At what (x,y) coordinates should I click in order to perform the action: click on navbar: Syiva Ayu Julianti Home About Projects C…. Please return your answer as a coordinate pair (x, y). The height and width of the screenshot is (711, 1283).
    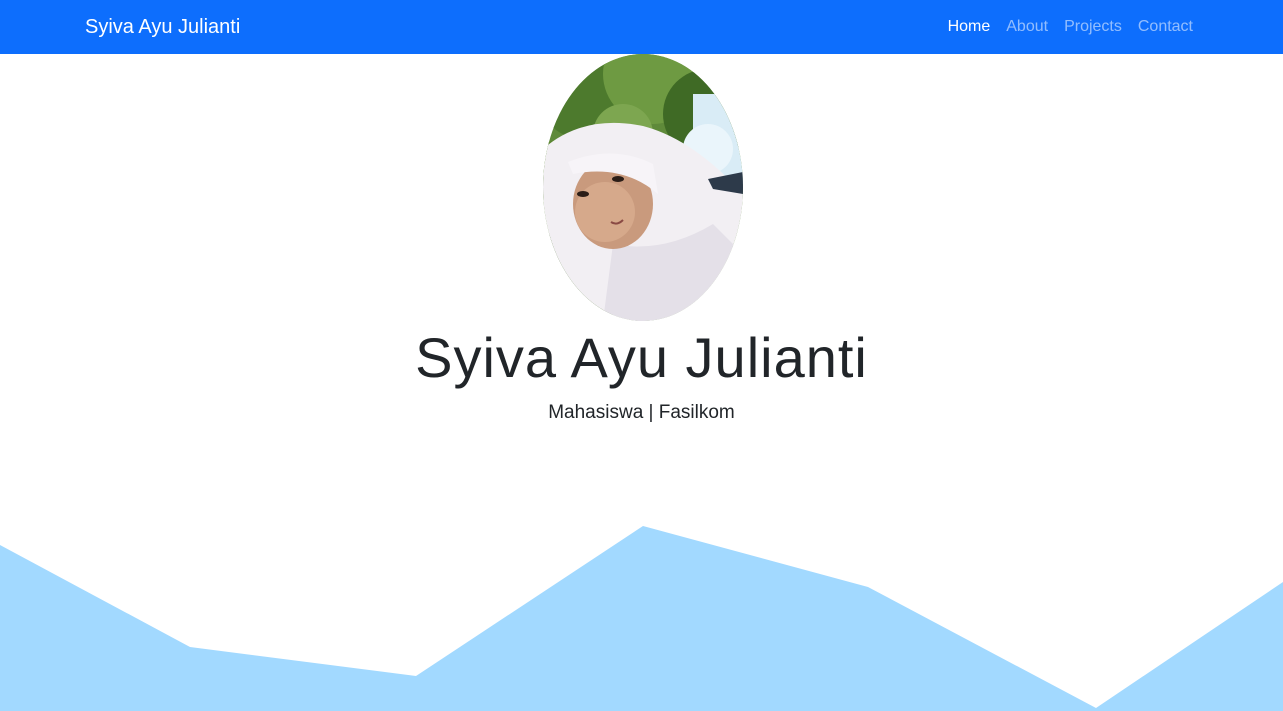
    Looking at the image, I should click on (641, 27).